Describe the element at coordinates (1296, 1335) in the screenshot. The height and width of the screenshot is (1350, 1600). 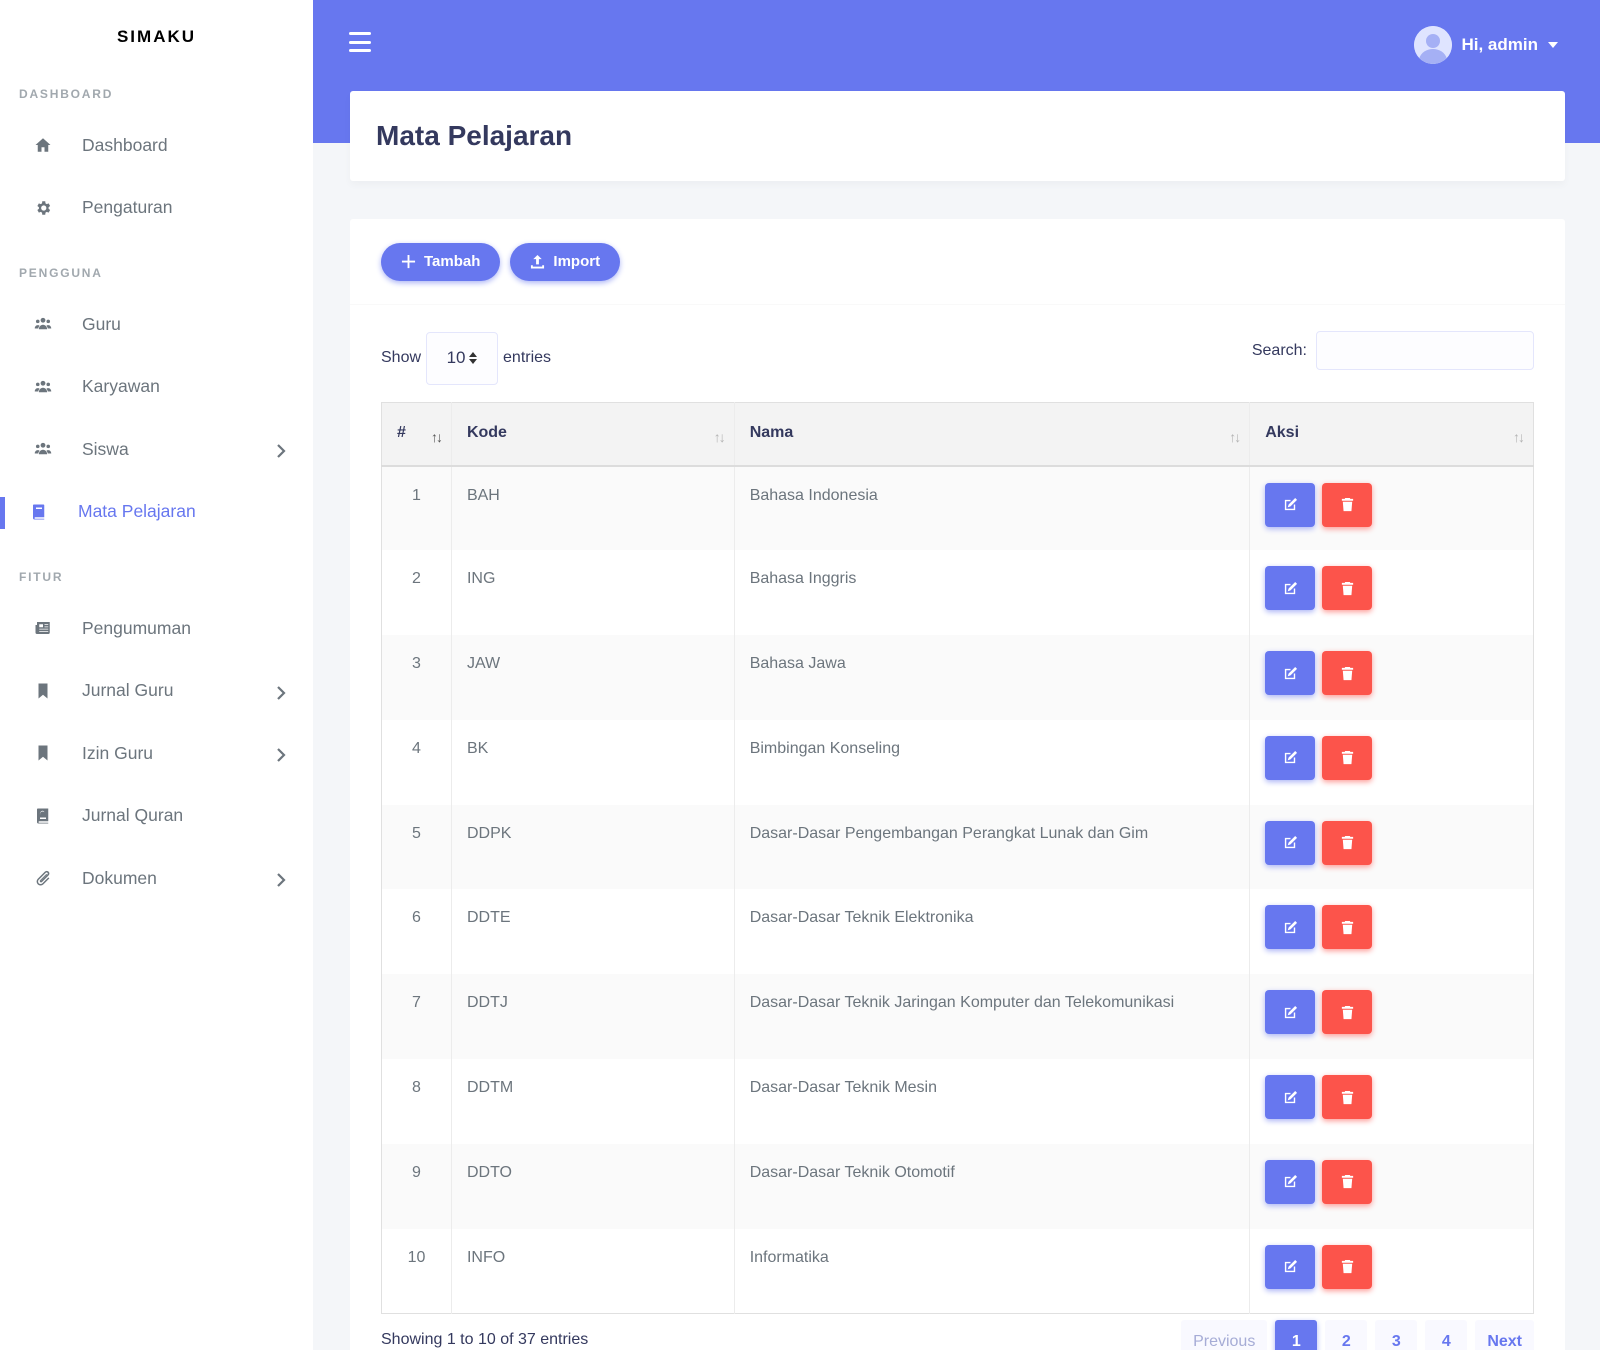
I see `pagination-page: 1` at that location.